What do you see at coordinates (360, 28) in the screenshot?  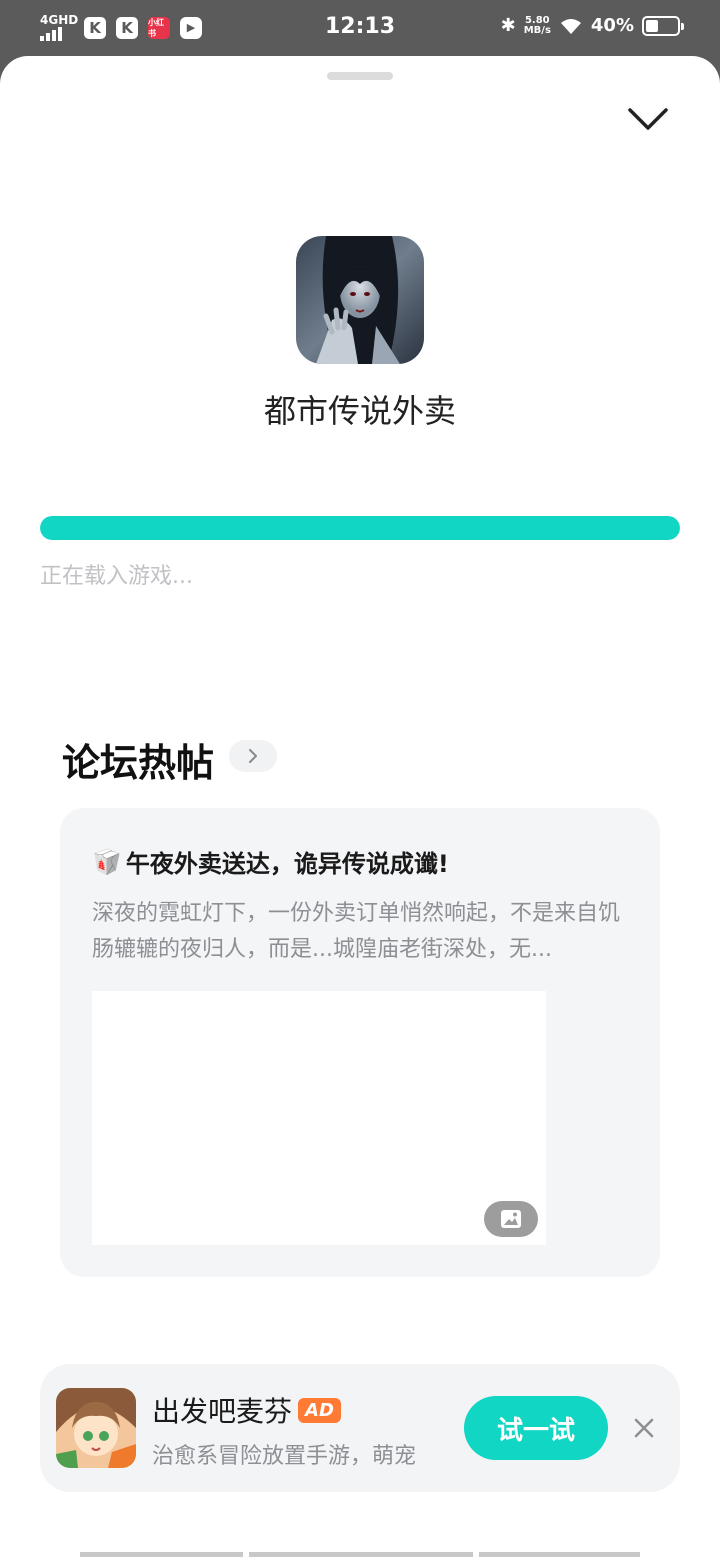 I see `status-bar: 4GHD K K 小红书 ▶ 12:13 ✱ 5.80 MB/s 40%` at bounding box center [360, 28].